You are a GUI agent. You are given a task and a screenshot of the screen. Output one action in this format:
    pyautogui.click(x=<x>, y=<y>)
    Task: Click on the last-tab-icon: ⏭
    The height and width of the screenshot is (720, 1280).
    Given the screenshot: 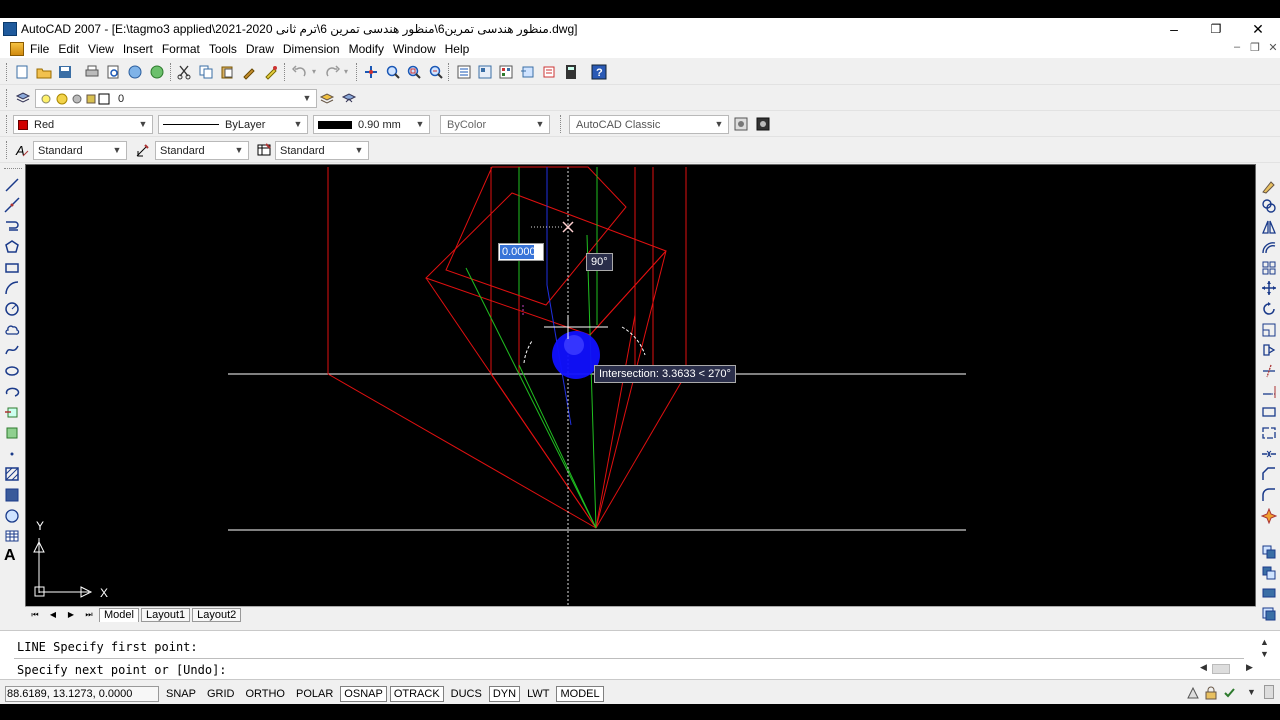 What is the action you would take?
    pyautogui.click(x=89, y=615)
    